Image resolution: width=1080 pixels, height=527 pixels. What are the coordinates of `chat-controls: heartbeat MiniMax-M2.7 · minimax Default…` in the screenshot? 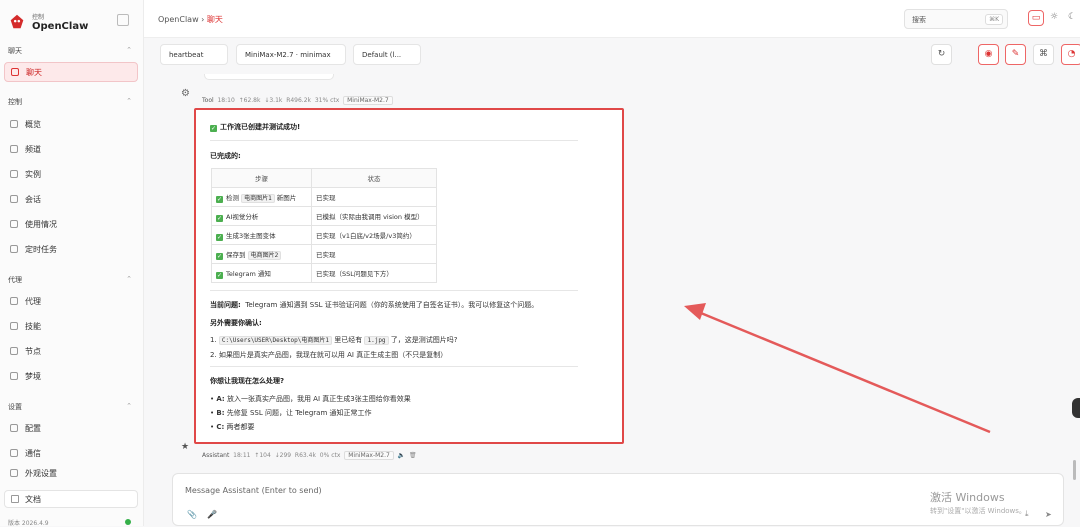 It's located at (612, 56).